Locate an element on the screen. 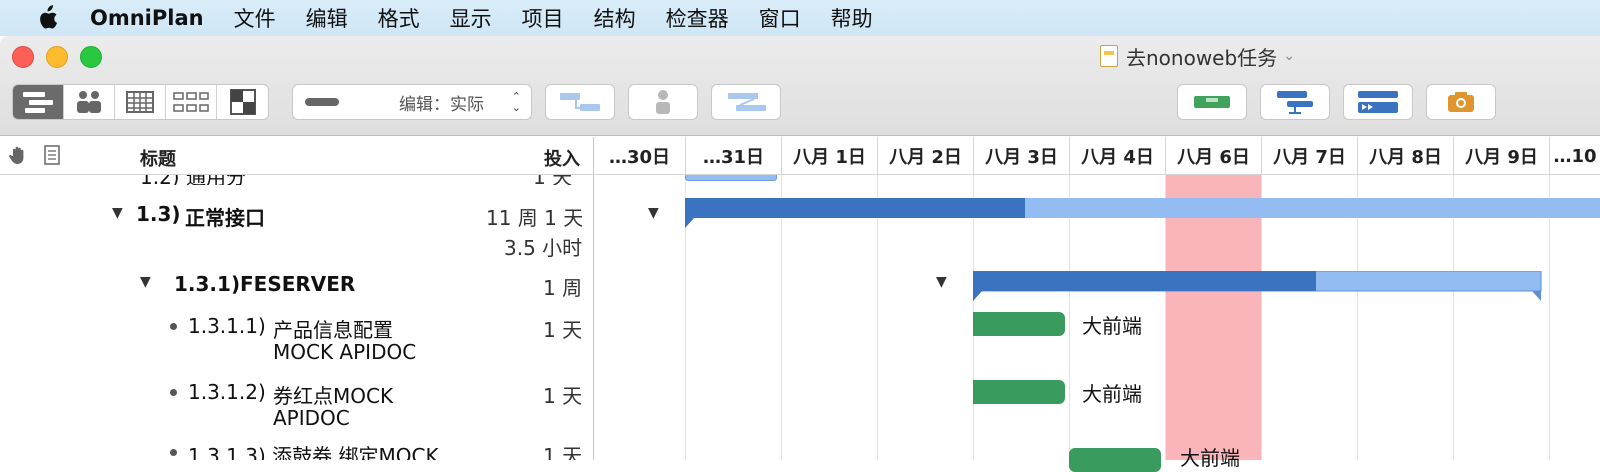 This screenshot has width=1600, height=472. resource-view-button is located at coordinates (89, 102).